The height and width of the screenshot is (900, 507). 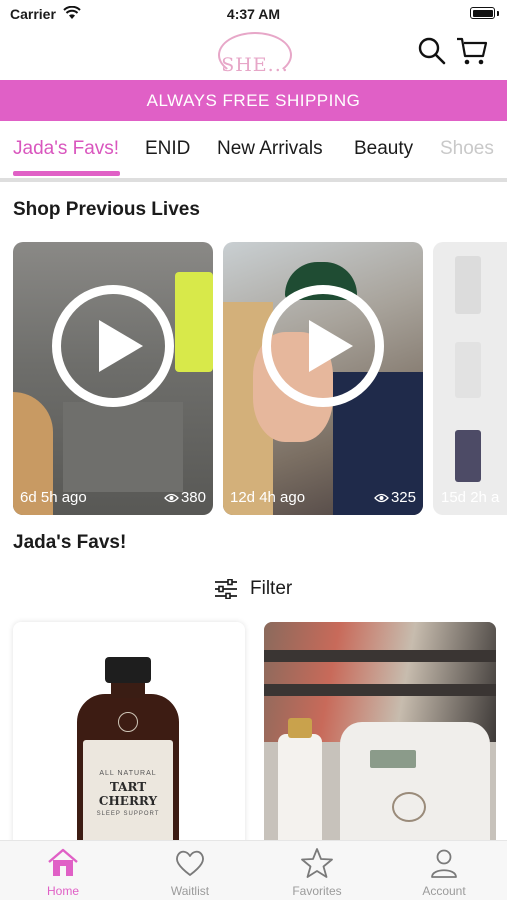 What do you see at coordinates (444, 891) in the screenshot?
I see `tab-bar-label: Account` at bounding box center [444, 891].